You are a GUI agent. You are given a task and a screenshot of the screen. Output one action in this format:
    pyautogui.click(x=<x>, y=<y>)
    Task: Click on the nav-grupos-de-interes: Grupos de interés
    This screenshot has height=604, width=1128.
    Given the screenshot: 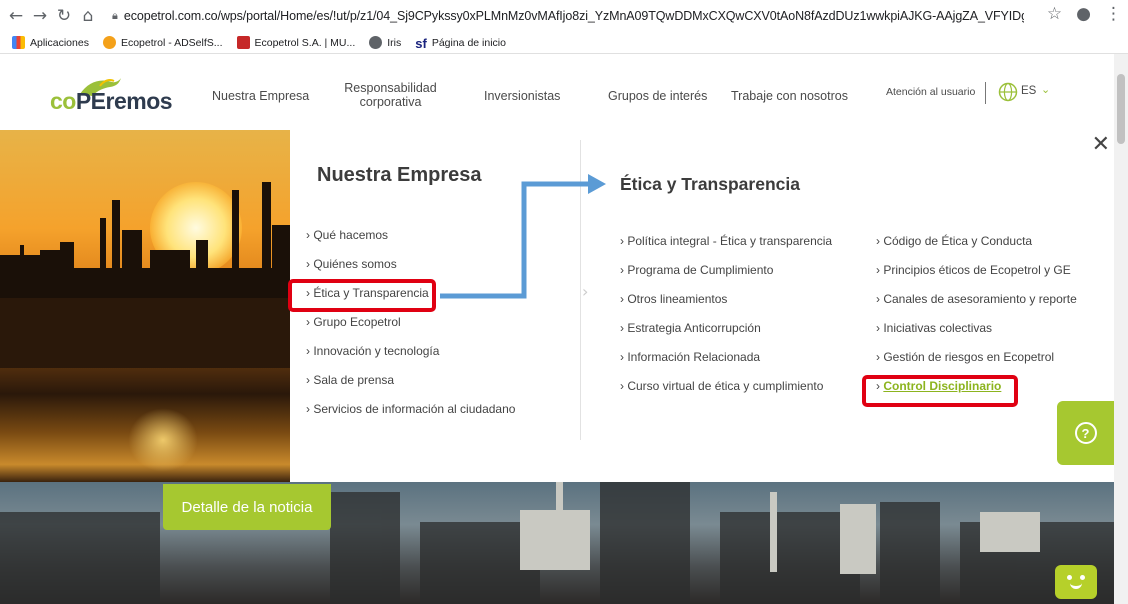 What is the action you would take?
    pyautogui.click(x=657, y=96)
    